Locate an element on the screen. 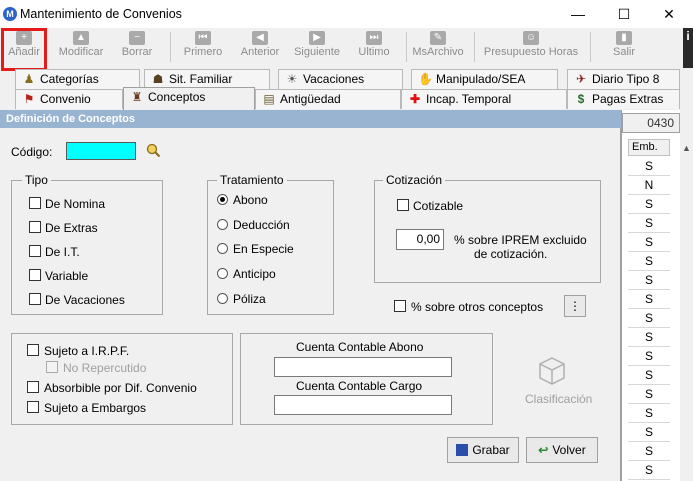 The height and width of the screenshot is (481, 693). no-repercutido-label: No Repercutido is located at coordinates (105, 368).